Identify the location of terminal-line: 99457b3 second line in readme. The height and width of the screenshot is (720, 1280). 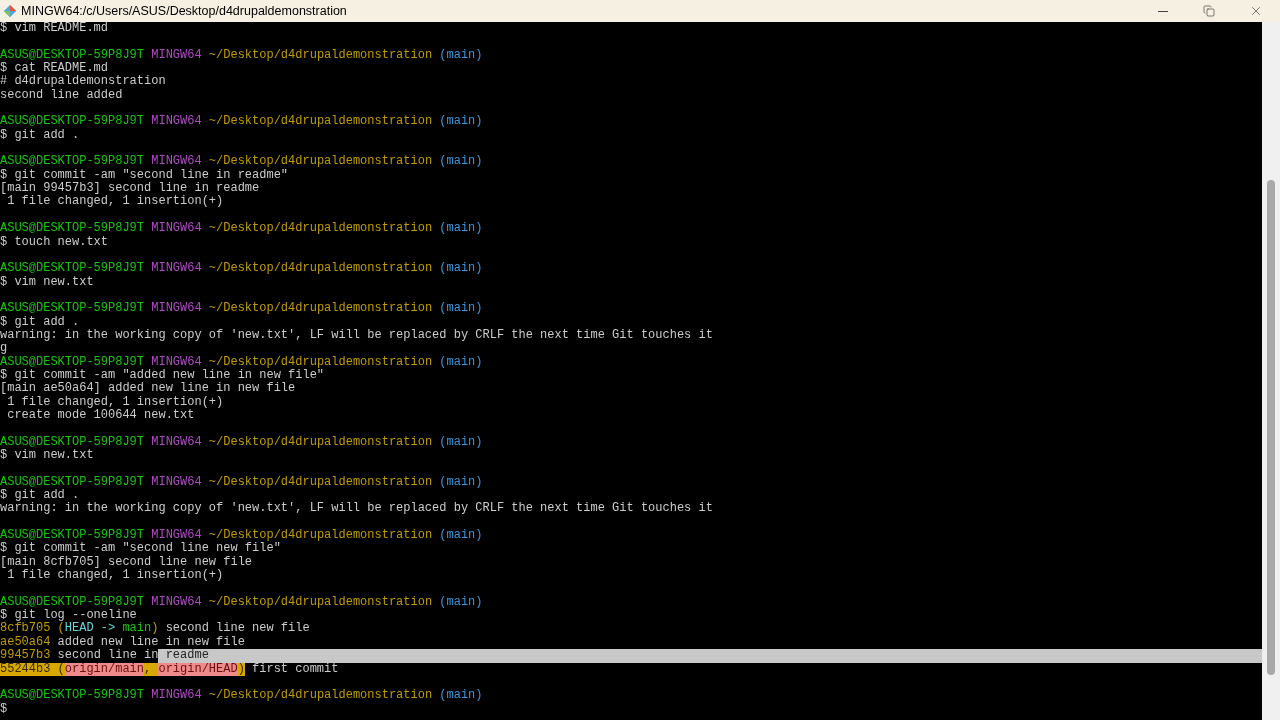
(631, 656).